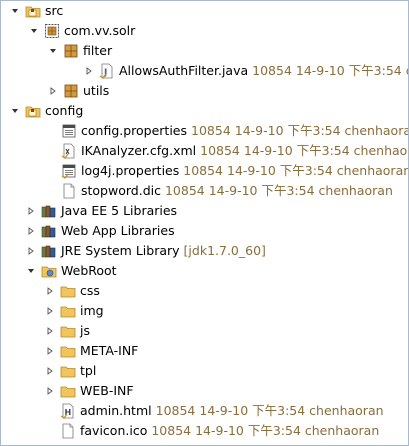  I want to click on tree-row-java-ee-5-libraries: Java EE 5 Libraries, so click(203, 211).